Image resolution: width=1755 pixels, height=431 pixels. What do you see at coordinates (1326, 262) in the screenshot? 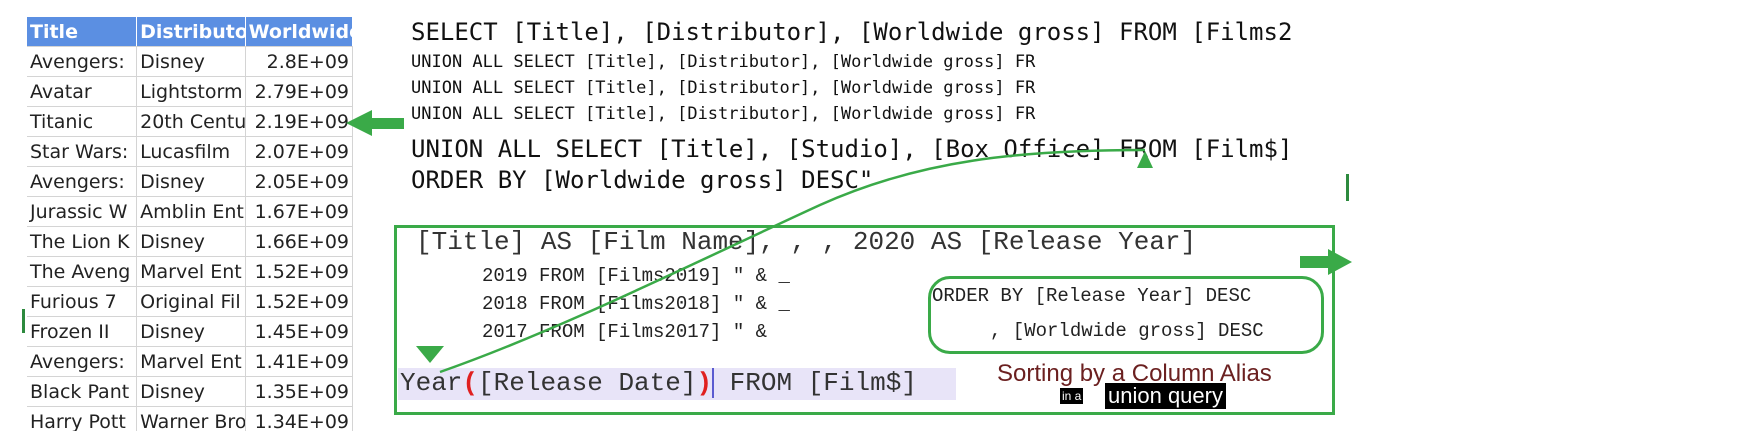
I see `arrow-right-icon` at bounding box center [1326, 262].